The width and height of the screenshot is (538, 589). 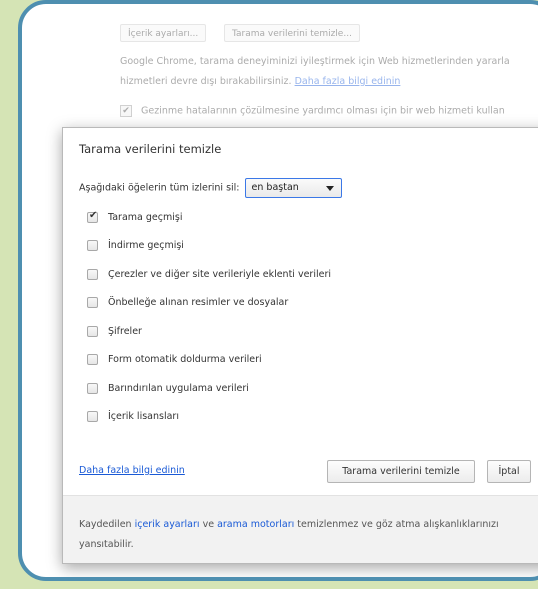 What do you see at coordinates (105, 524) in the screenshot?
I see `footer-prefix: Kaydedilen` at bounding box center [105, 524].